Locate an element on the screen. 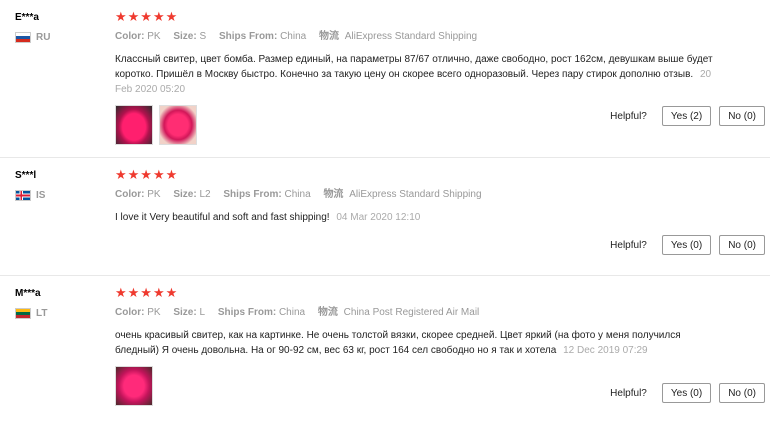 This screenshot has height=427, width=784. country-code: RU is located at coordinates (43, 37).